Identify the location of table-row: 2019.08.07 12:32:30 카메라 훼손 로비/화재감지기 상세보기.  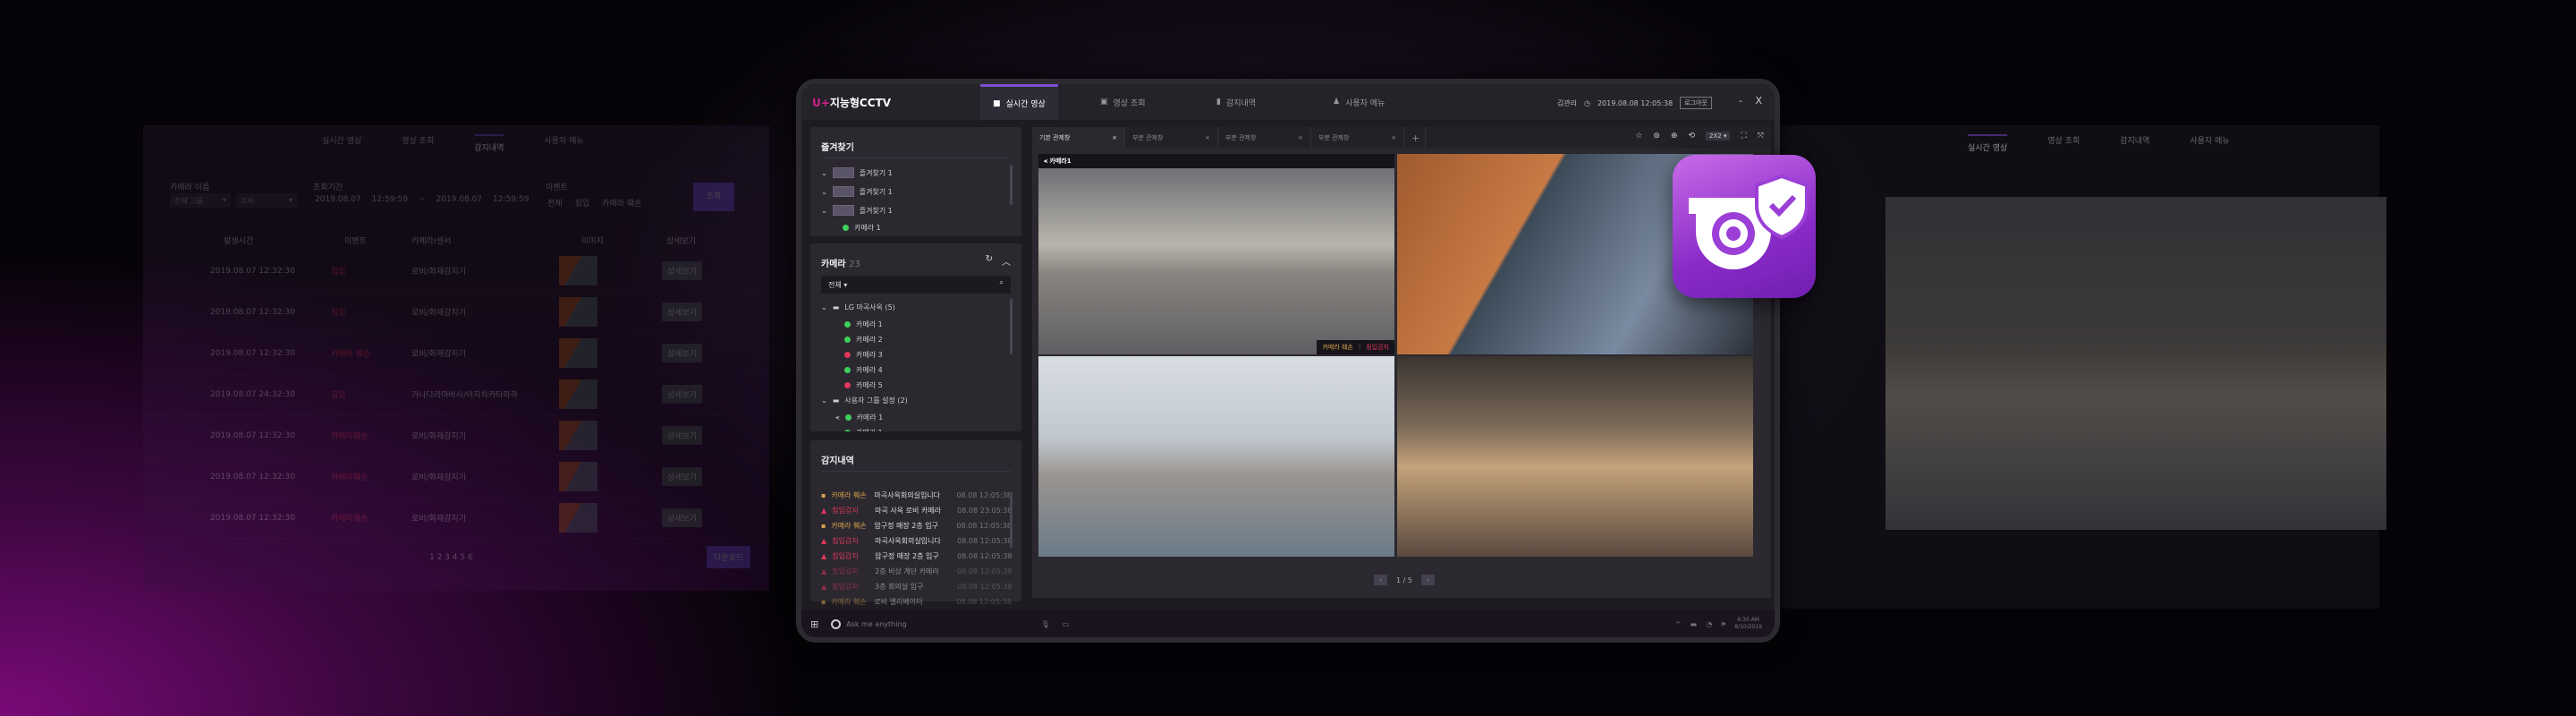
(456, 353).